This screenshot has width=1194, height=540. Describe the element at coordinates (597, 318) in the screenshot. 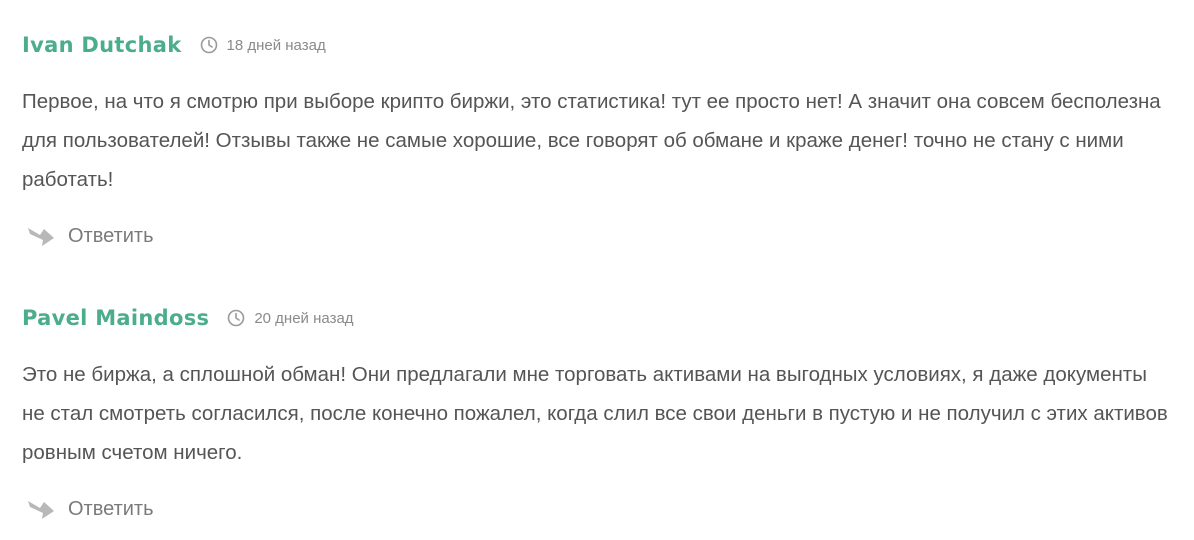

I see `comment-header: Pavel Maindoss 20 дней назад` at that location.